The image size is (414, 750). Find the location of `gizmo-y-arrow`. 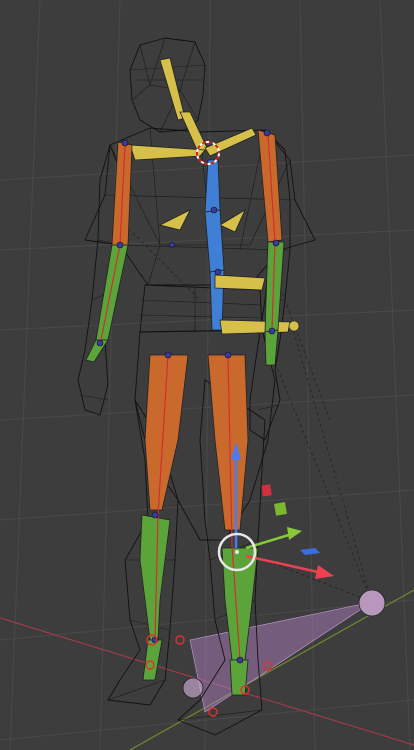

gizmo-y-arrow is located at coordinates (294, 533).